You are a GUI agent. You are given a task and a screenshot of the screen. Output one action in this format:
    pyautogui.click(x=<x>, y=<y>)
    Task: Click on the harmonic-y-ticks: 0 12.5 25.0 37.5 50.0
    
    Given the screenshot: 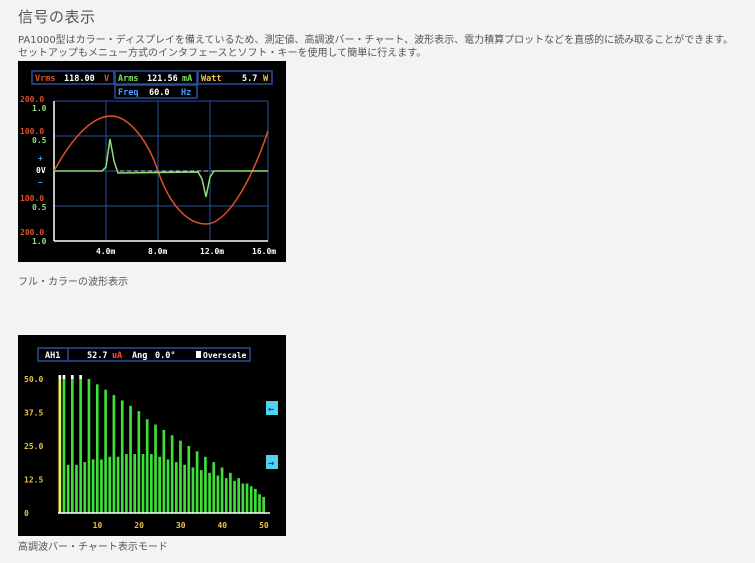 What is the action you would take?
    pyautogui.click(x=33, y=446)
    